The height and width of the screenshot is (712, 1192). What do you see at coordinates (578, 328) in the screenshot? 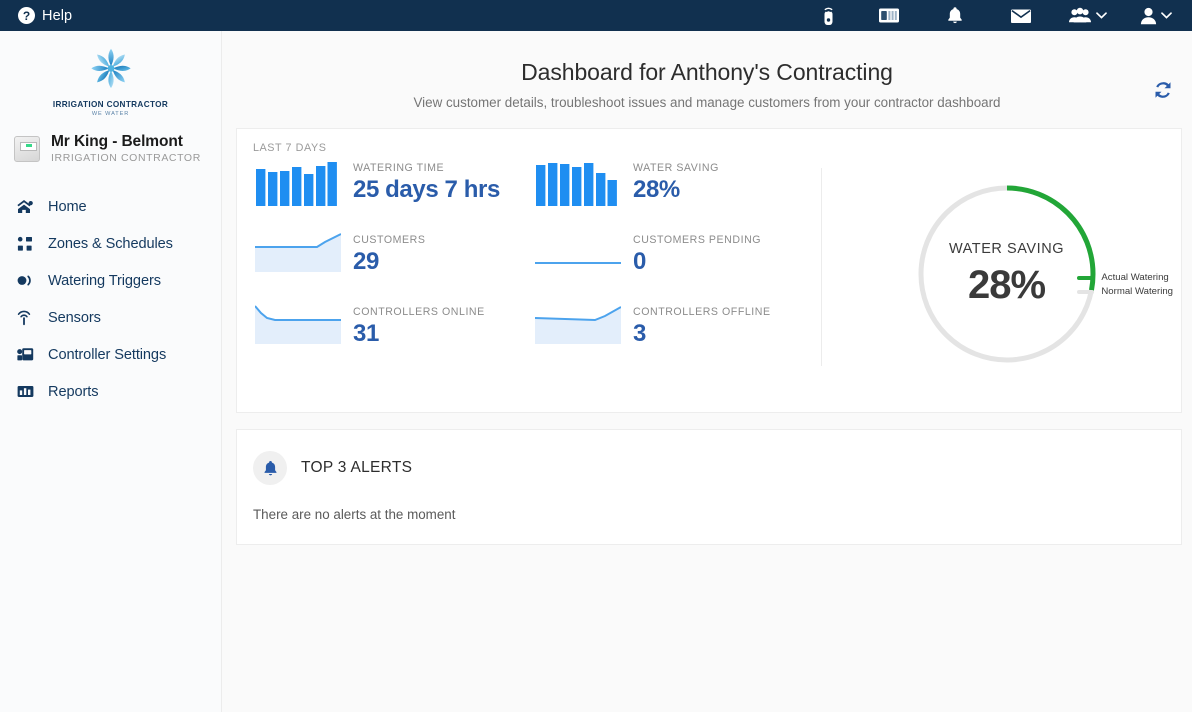
I see `controllers-offline-area-chart` at bounding box center [578, 328].